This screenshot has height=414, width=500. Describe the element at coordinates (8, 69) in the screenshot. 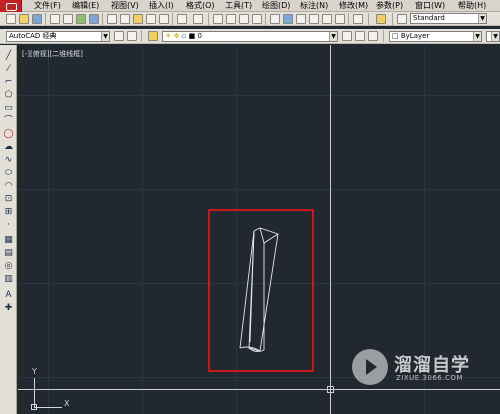

I see `construction-line-icon: ⁄` at that location.